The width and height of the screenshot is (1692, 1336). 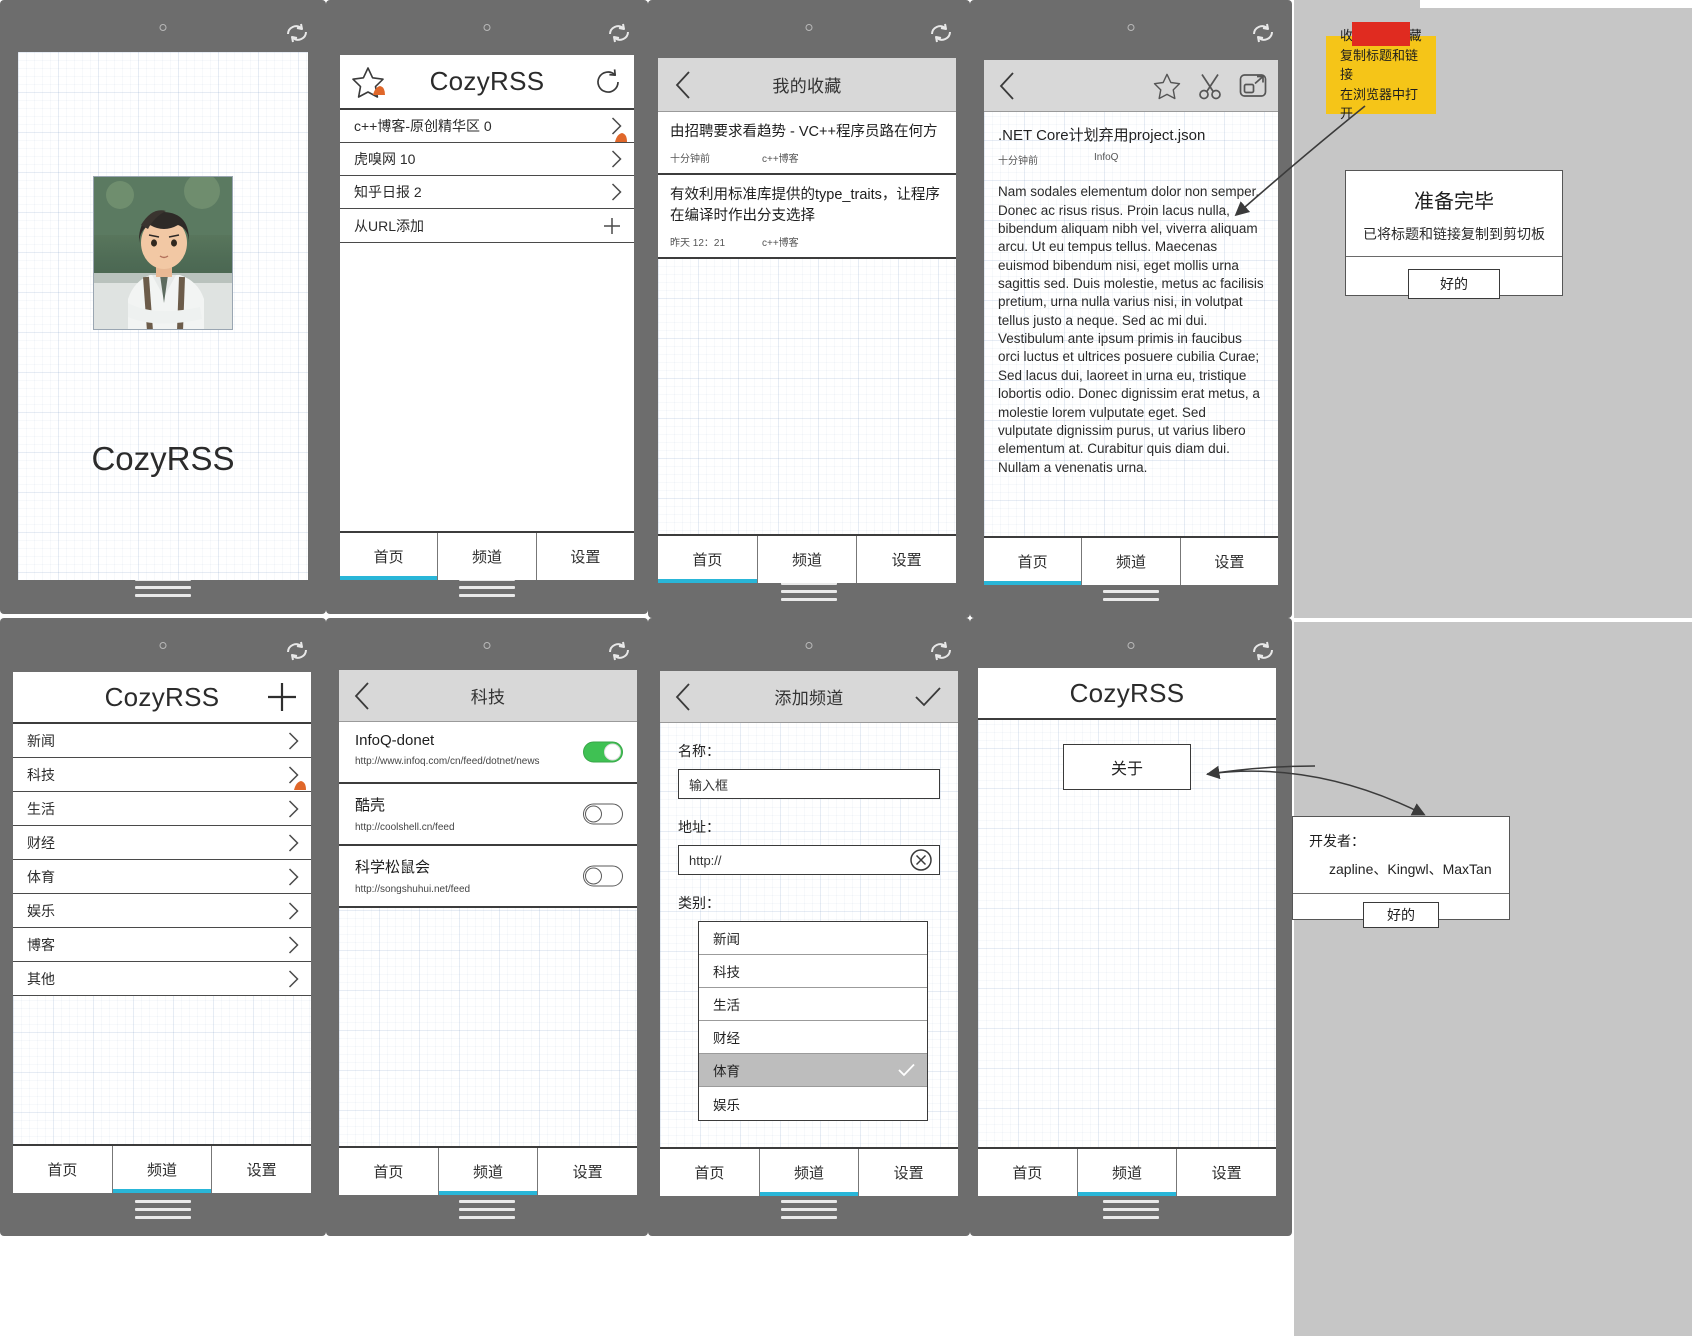 I want to click on category-item-news: 新闻, so click(x=162, y=741).